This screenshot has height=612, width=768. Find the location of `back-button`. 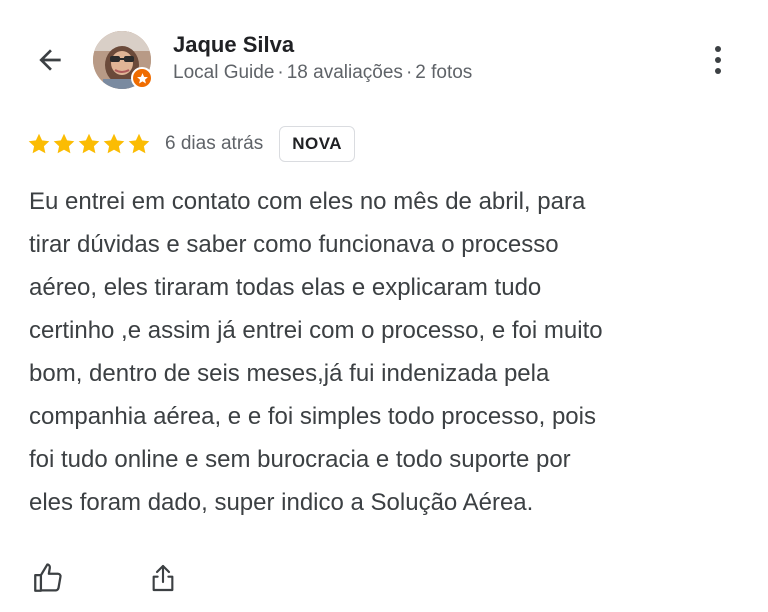

back-button is located at coordinates (50, 60).